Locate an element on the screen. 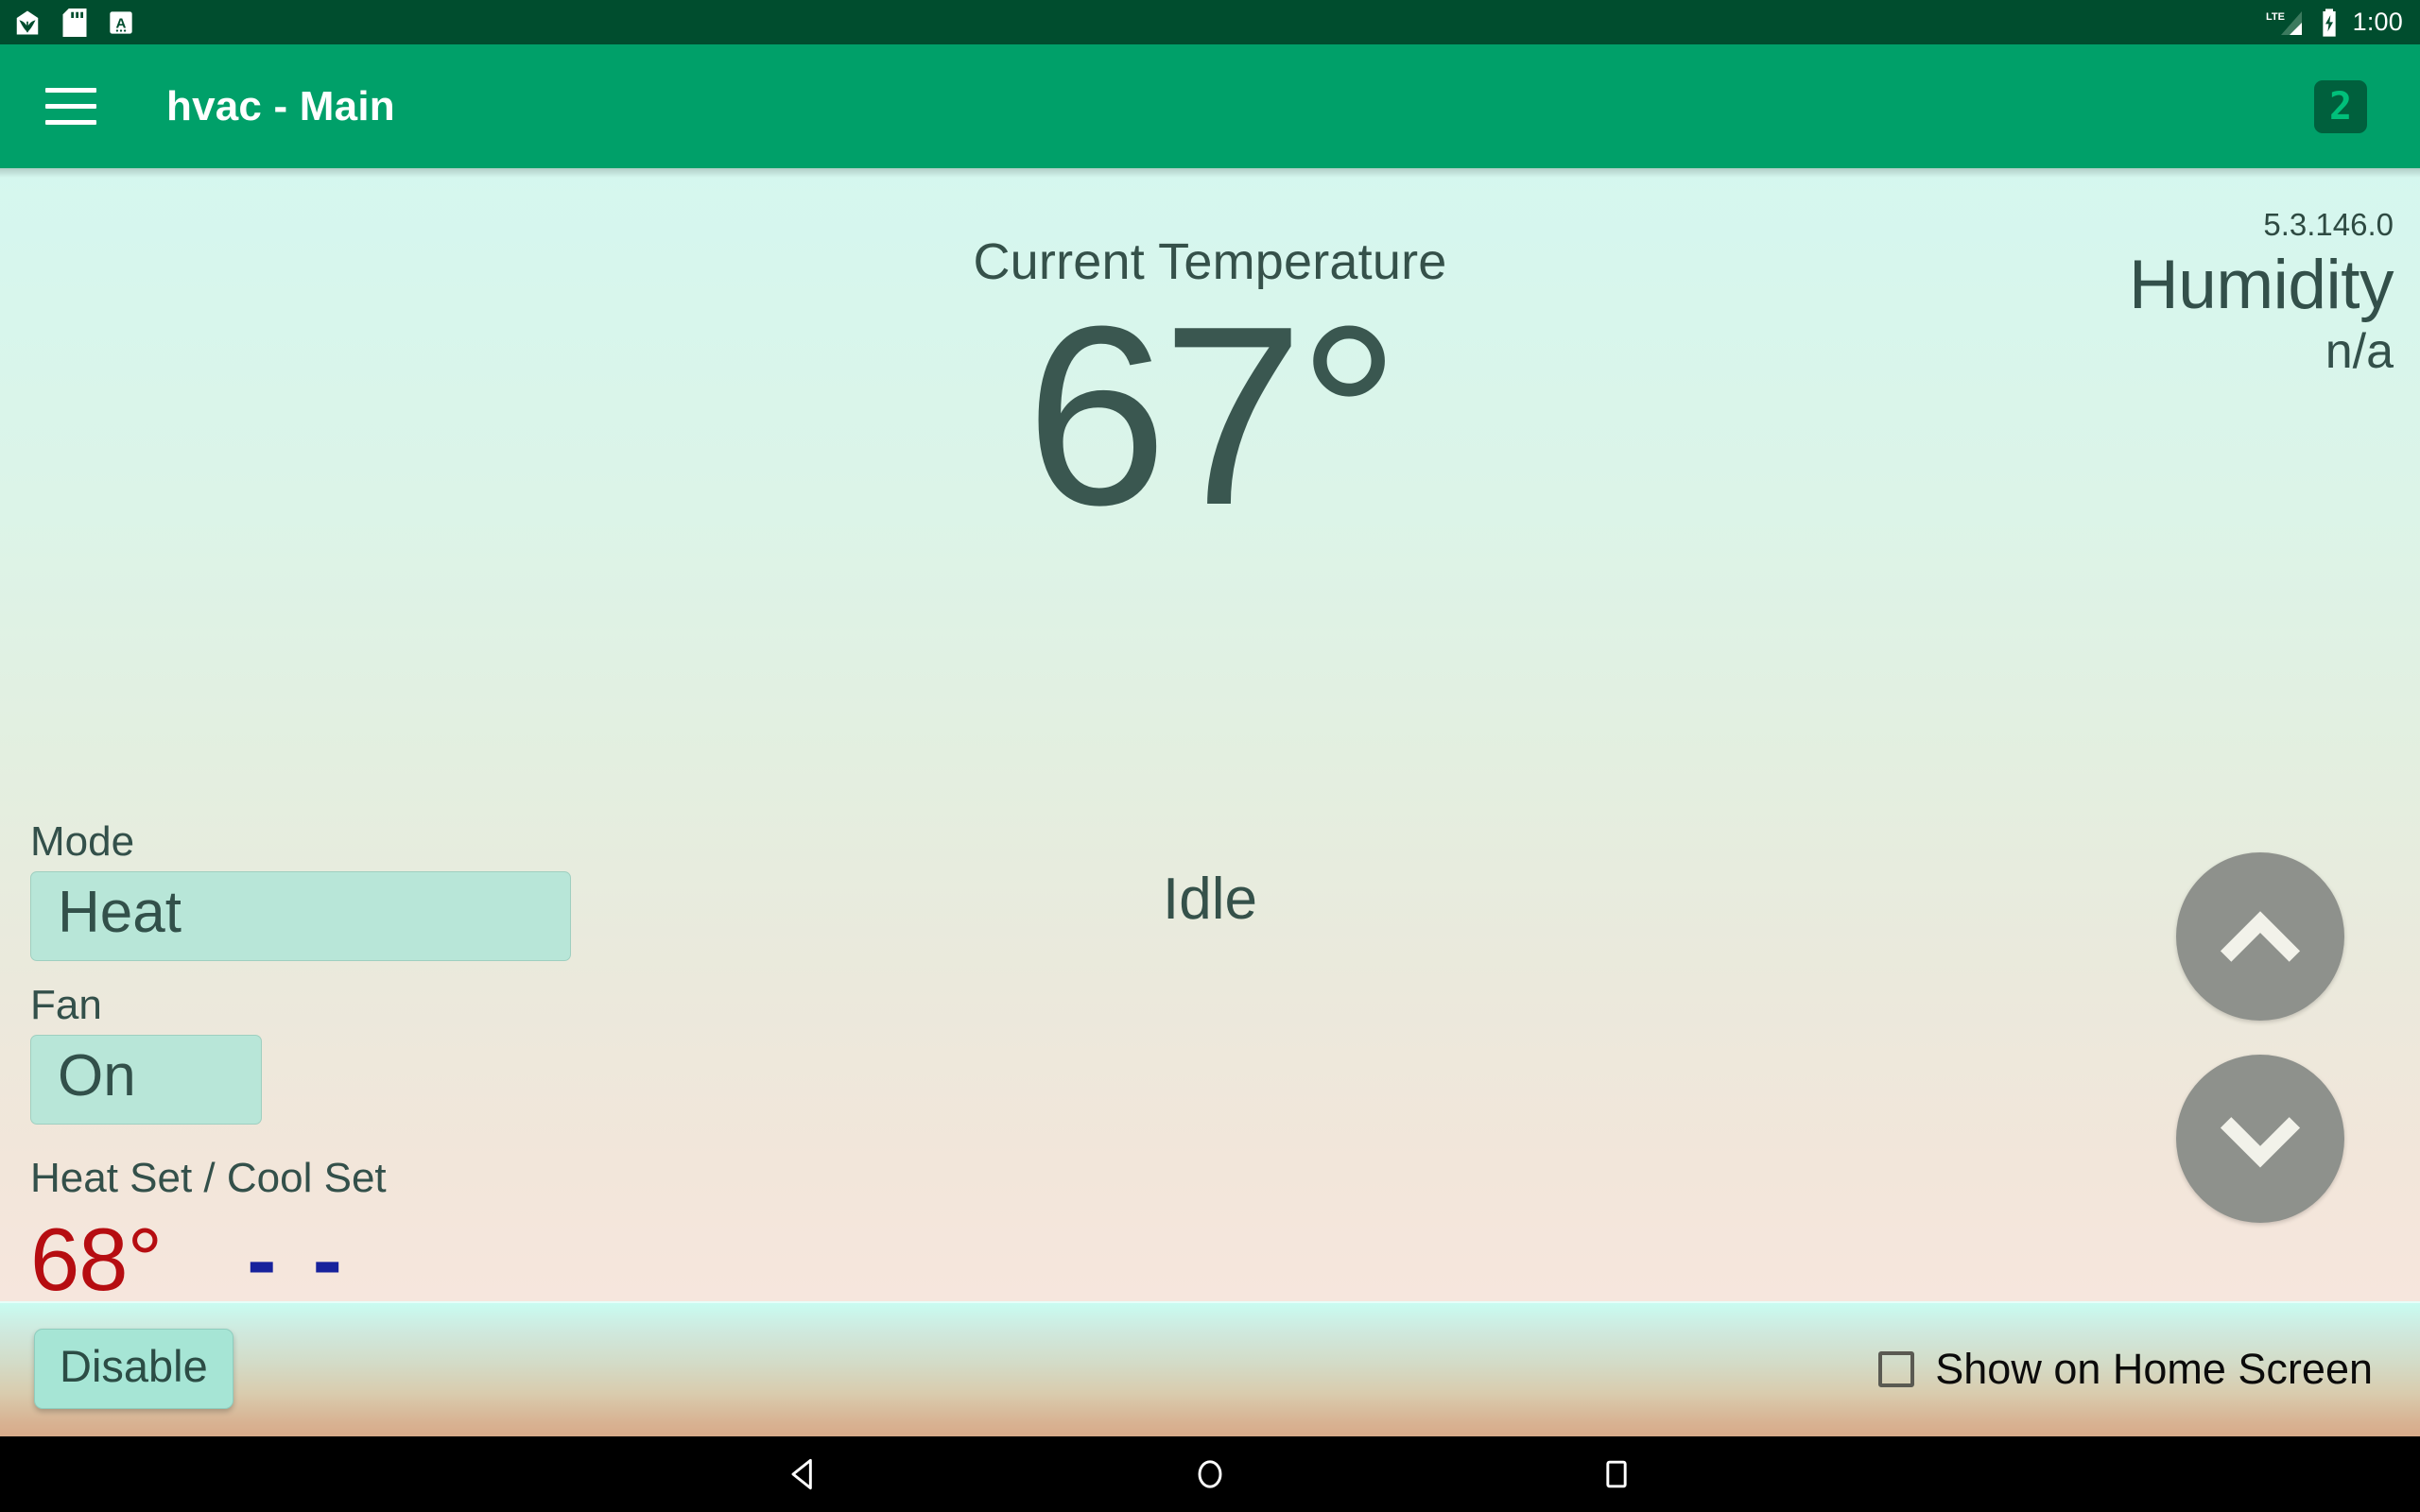 The width and height of the screenshot is (2420, 1512). chevron-down-icon is located at coordinates (2260, 1142).